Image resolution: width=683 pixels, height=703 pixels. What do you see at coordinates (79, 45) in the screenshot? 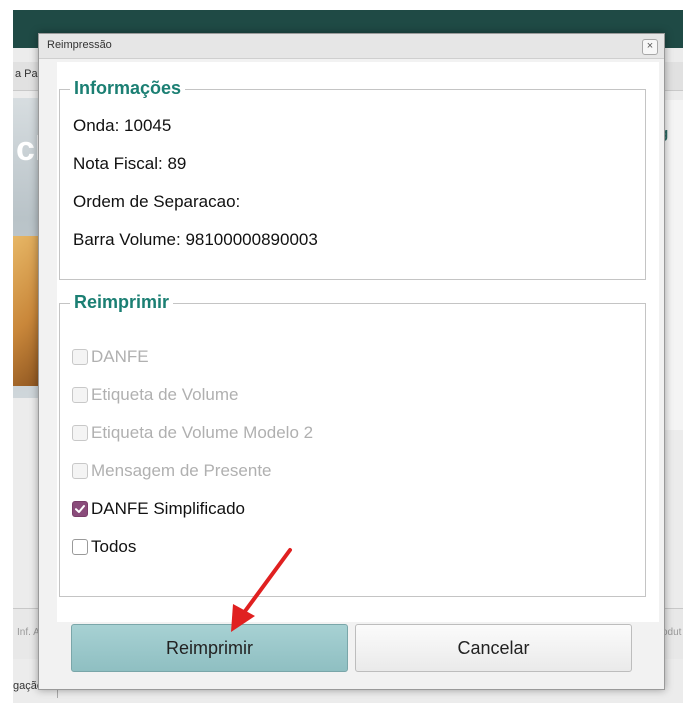
I see `dialog-title: Reimpressão` at bounding box center [79, 45].